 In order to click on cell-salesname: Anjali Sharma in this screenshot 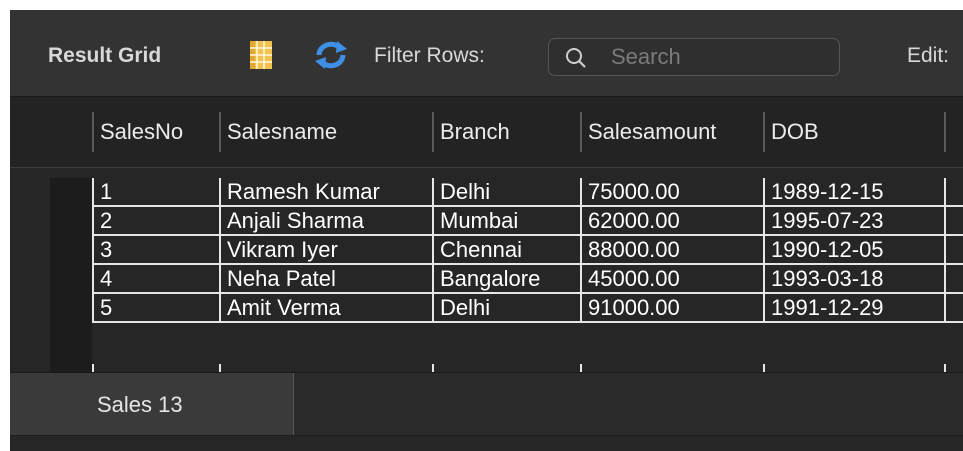, I will do `click(325, 220)`.